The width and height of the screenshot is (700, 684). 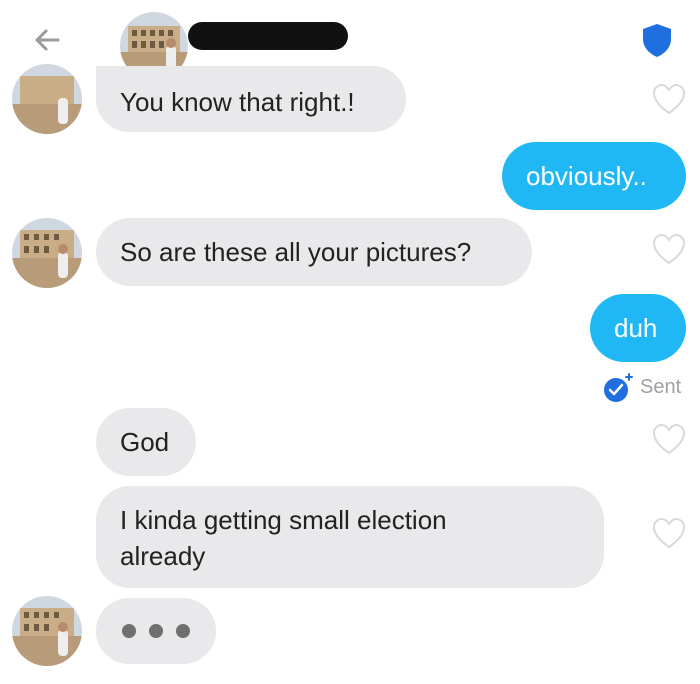 I want to click on incoming-message: God, so click(x=146, y=442).